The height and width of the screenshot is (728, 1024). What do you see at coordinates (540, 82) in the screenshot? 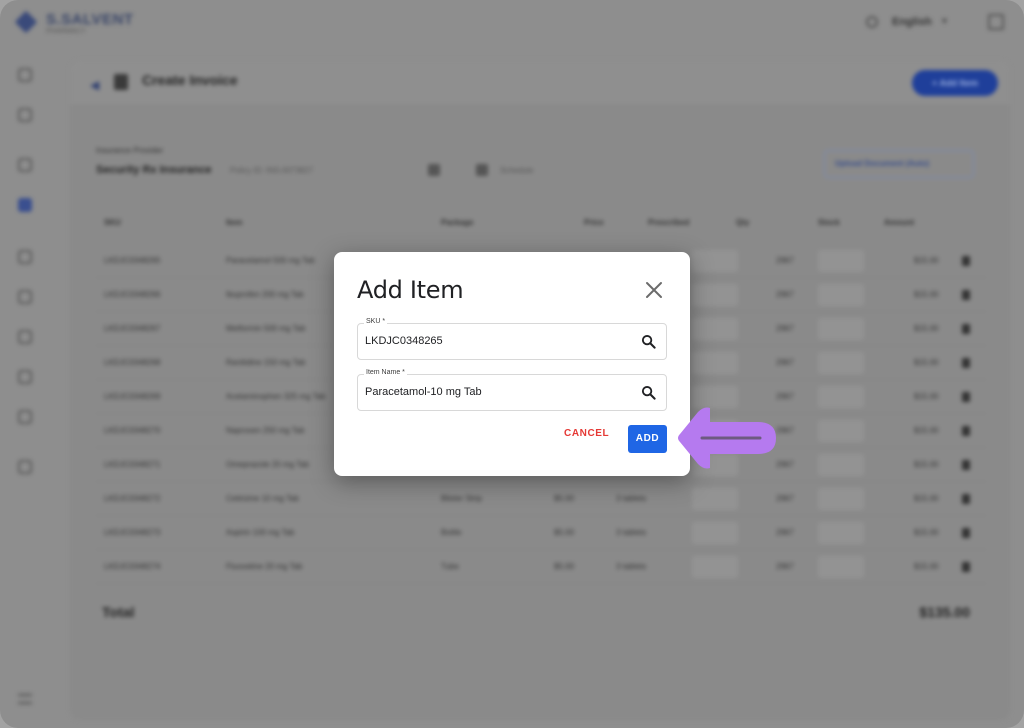
I see `page-header: ◀ Create Invoice + Add Item` at bounding box center [540, 82].